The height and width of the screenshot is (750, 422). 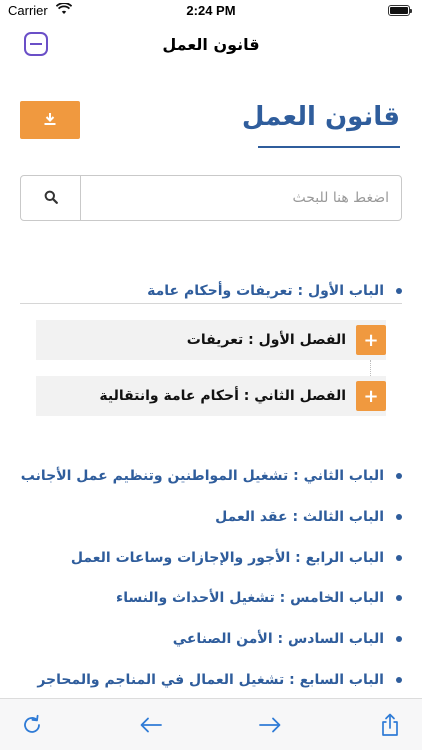 What do you see at coordinates (241, 198) in the screenshot?
I see `search-input` at bounding box center [241, 198].